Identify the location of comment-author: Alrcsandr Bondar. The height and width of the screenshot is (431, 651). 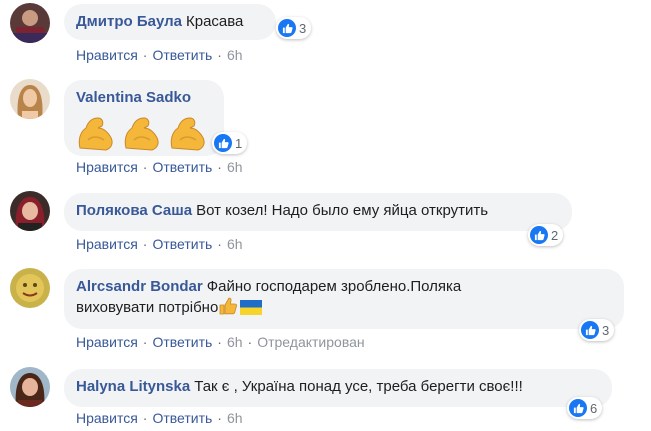
(139, 286).